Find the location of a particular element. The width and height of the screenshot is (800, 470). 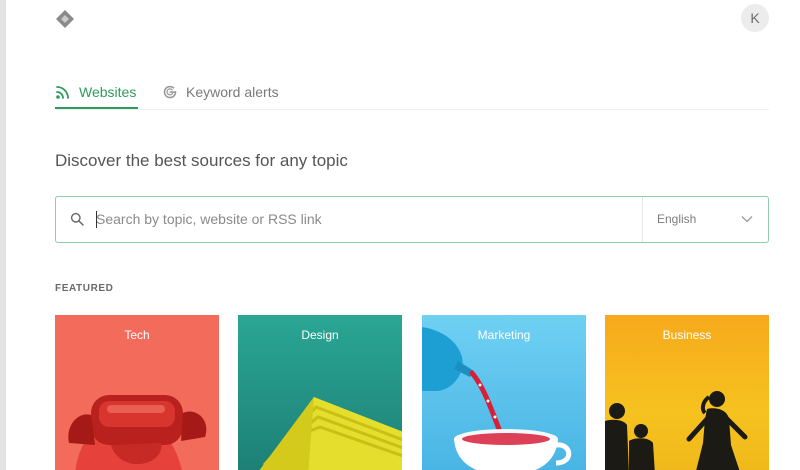

user-avatar: K is located at coordinates (755, 18).